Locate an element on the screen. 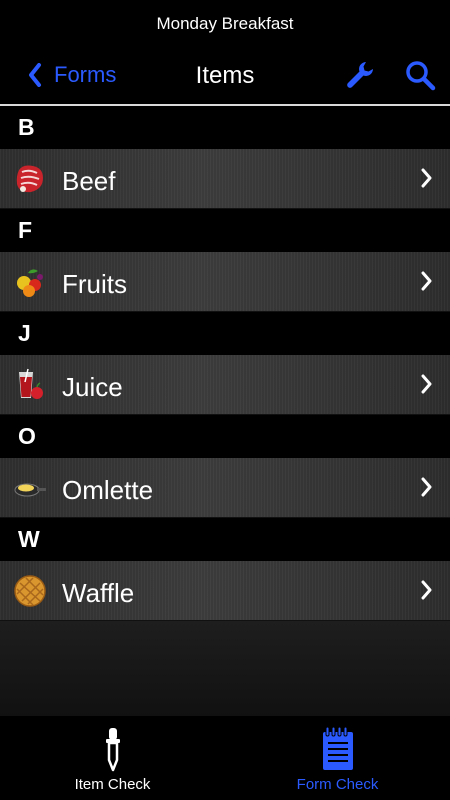 The height and width of the screenshot is (800, 450). section-header-w: W is located at coordinates (225, 539).